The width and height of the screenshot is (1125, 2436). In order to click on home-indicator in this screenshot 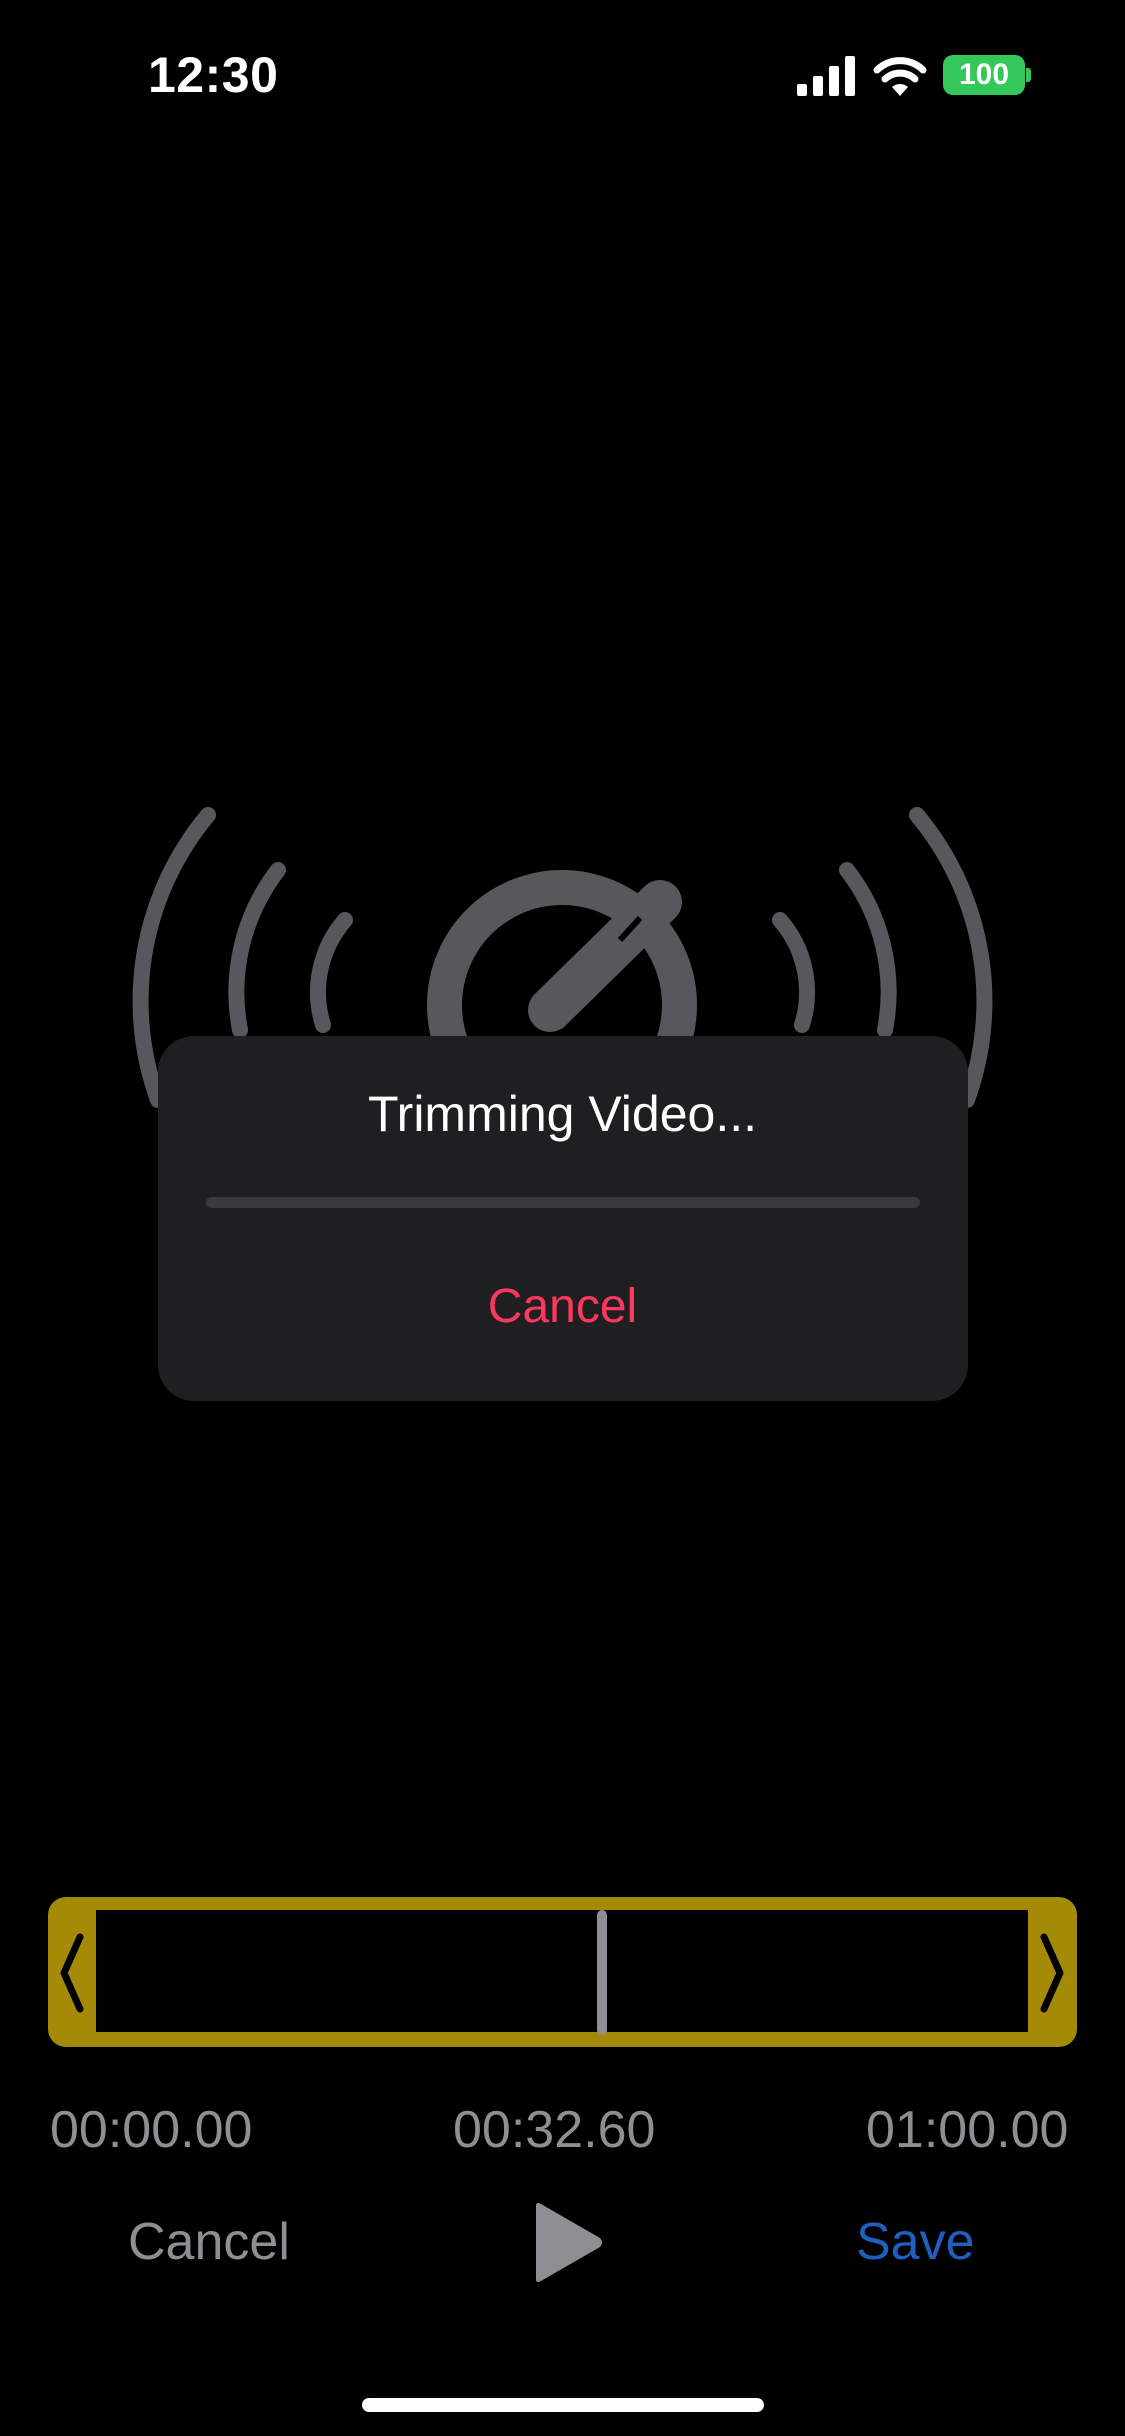, I will do `click(563, 2405)`.